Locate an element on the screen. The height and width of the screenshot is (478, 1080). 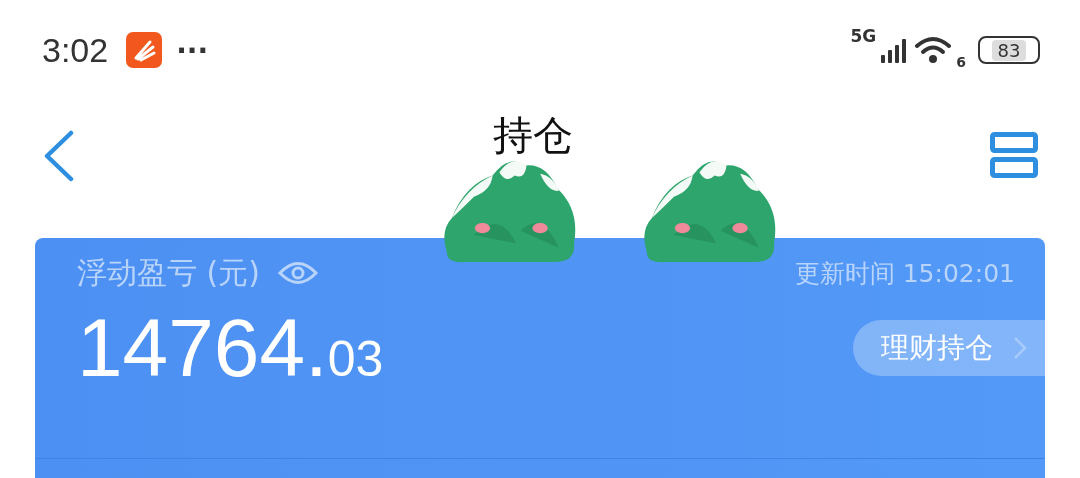
profit-label: 浮动盈亏 (元) is located at coordinates (168, 272).